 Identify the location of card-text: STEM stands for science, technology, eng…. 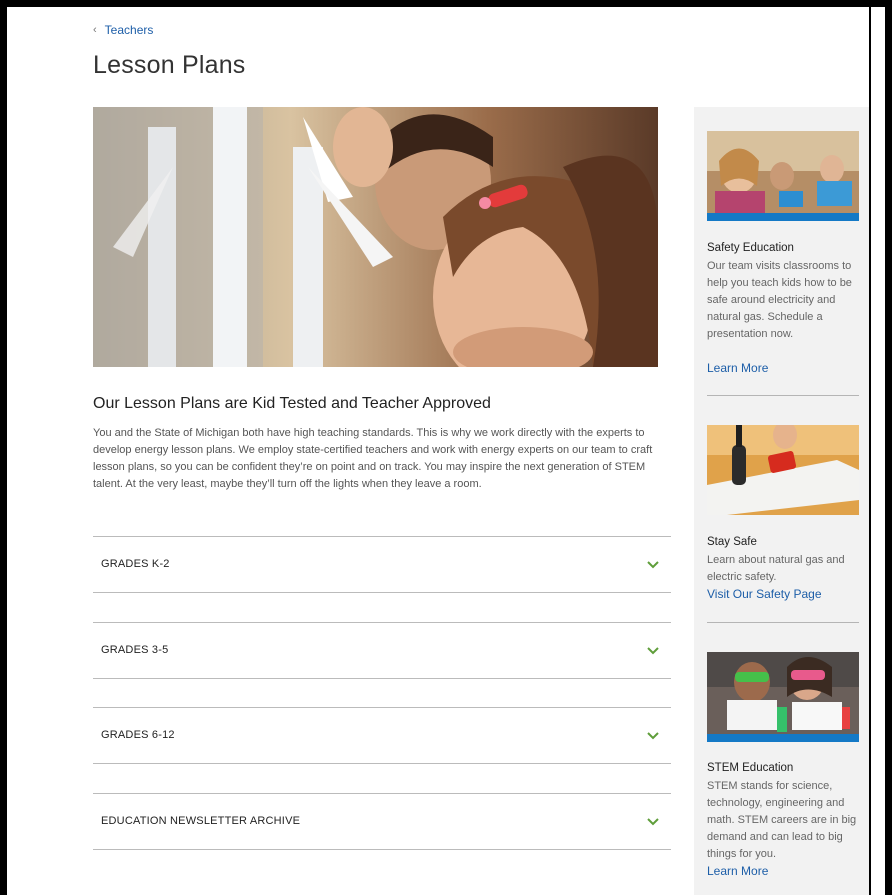
(782, 820).